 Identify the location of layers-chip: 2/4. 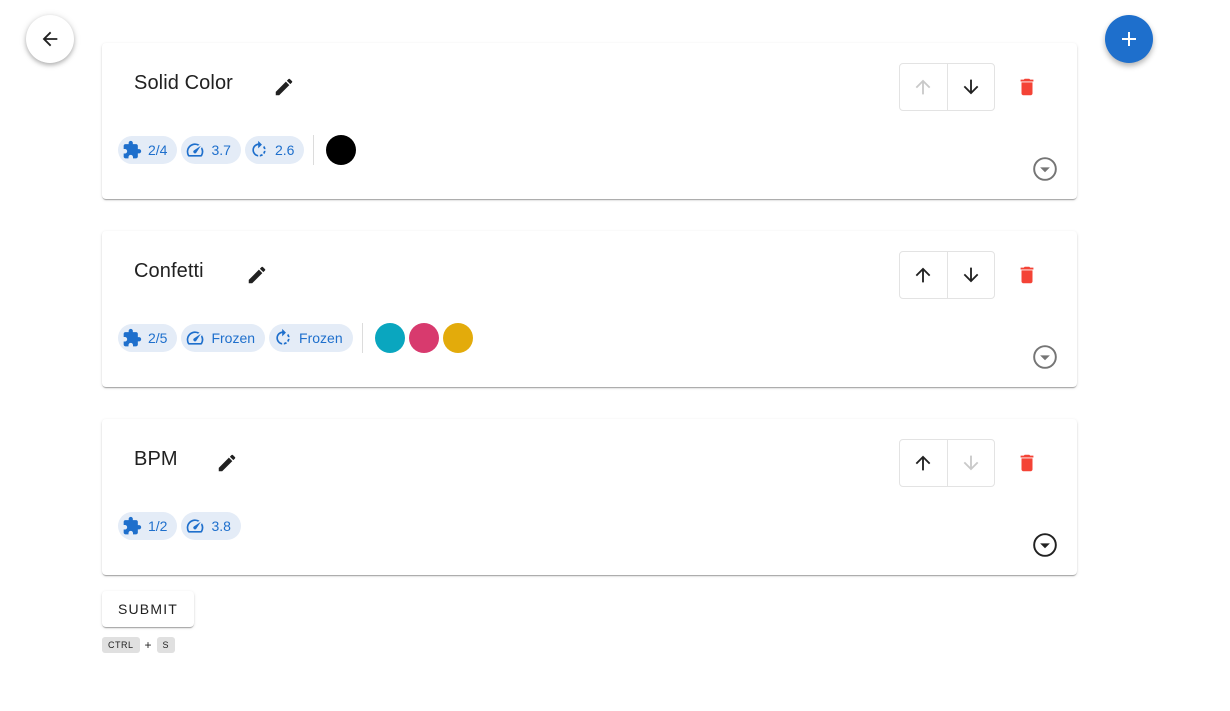
(148, 150).